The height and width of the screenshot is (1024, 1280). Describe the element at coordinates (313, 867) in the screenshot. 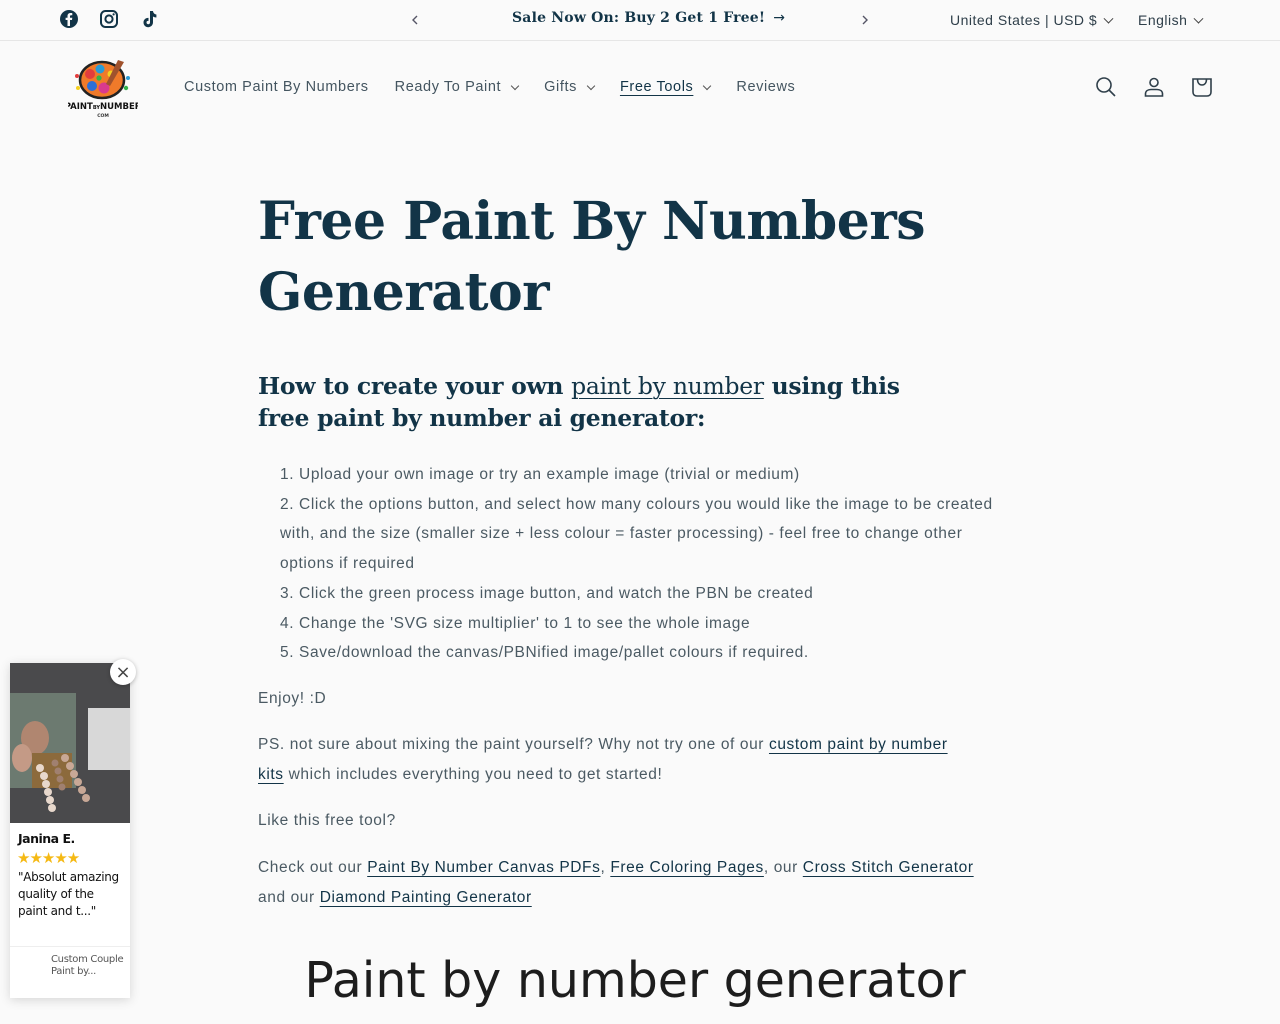

I see `check-text: Check out our` at that location.